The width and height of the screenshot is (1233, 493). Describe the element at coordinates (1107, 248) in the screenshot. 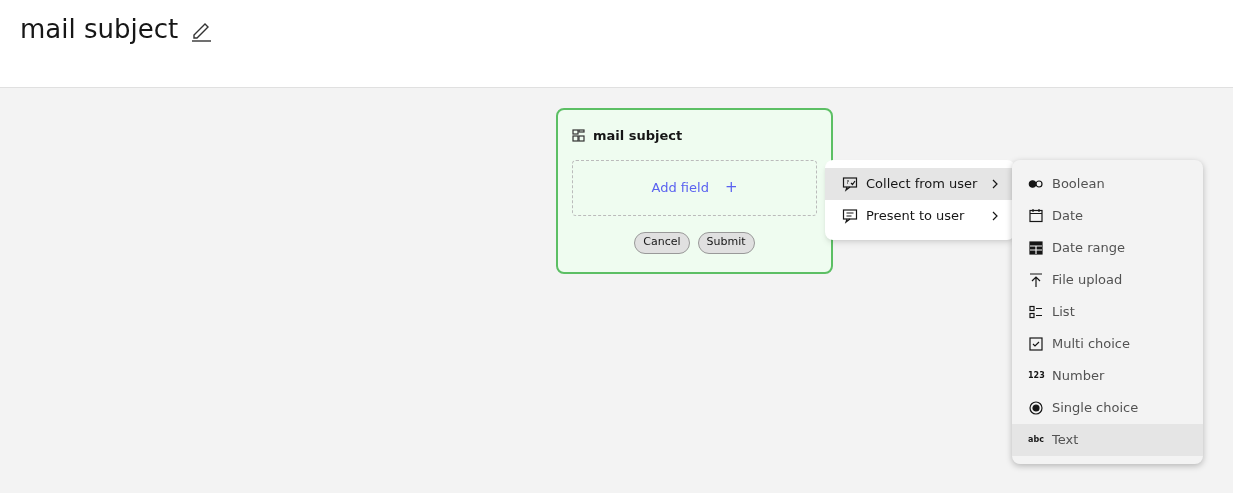

I see `submenu-item: Date range` at that location.